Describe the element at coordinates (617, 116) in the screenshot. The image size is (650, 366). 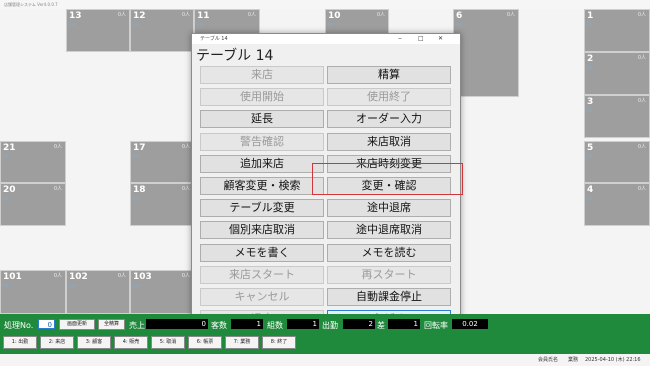
I see `table-3: 3 0人 Bar` at that location.